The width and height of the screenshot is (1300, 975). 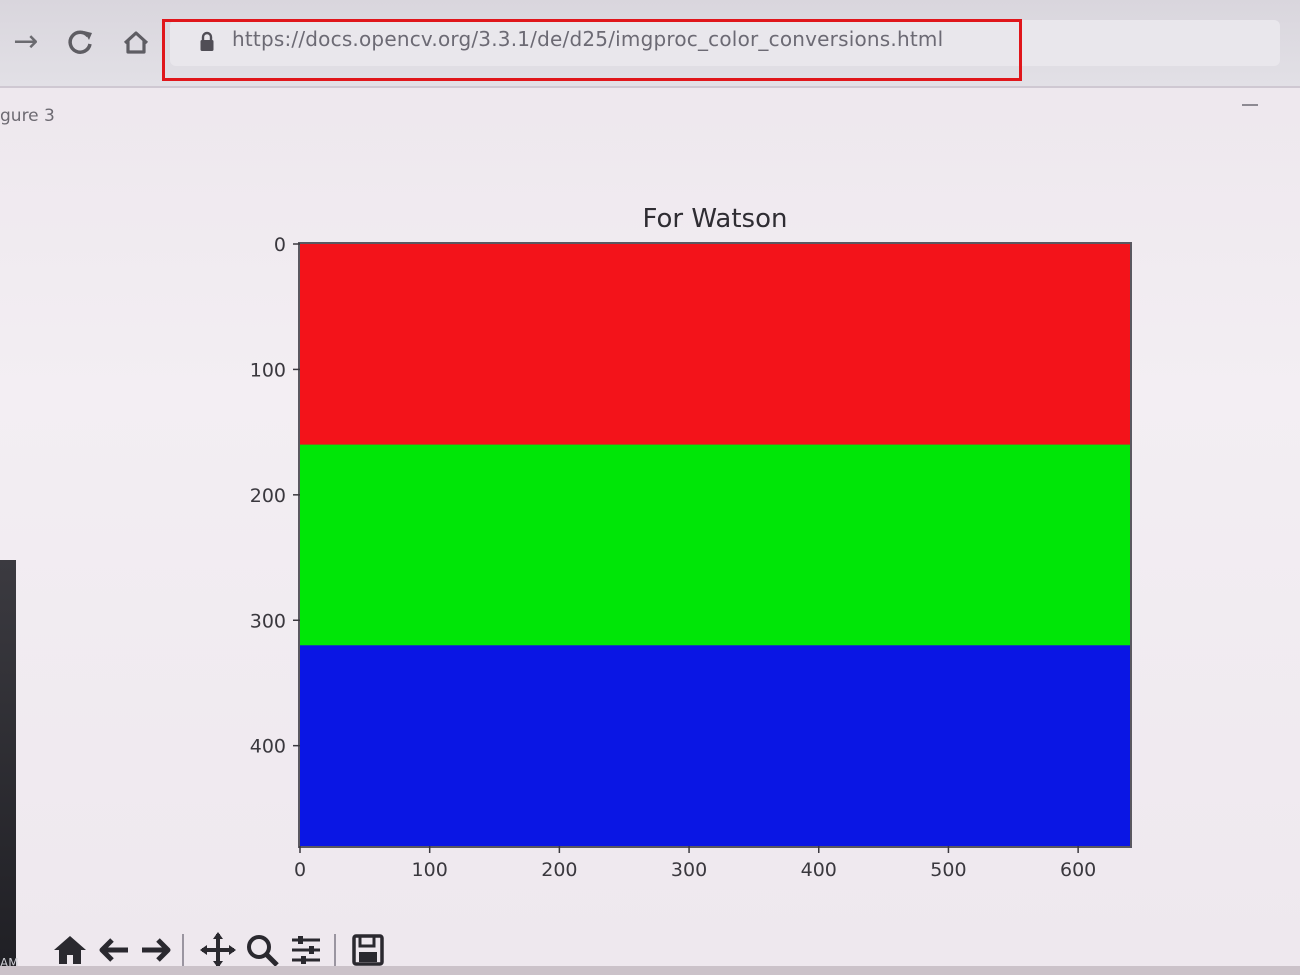 What do you see at coordinates (280, 245) in the screenshot?
I see `y-tick-label: 0` at bounding box center [280, 245].